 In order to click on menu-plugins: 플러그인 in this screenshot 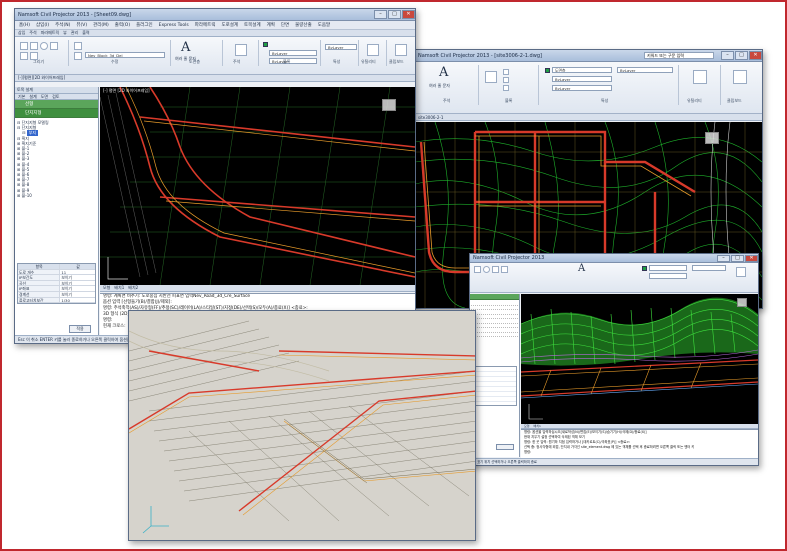, I will do `click(144, 25)`.